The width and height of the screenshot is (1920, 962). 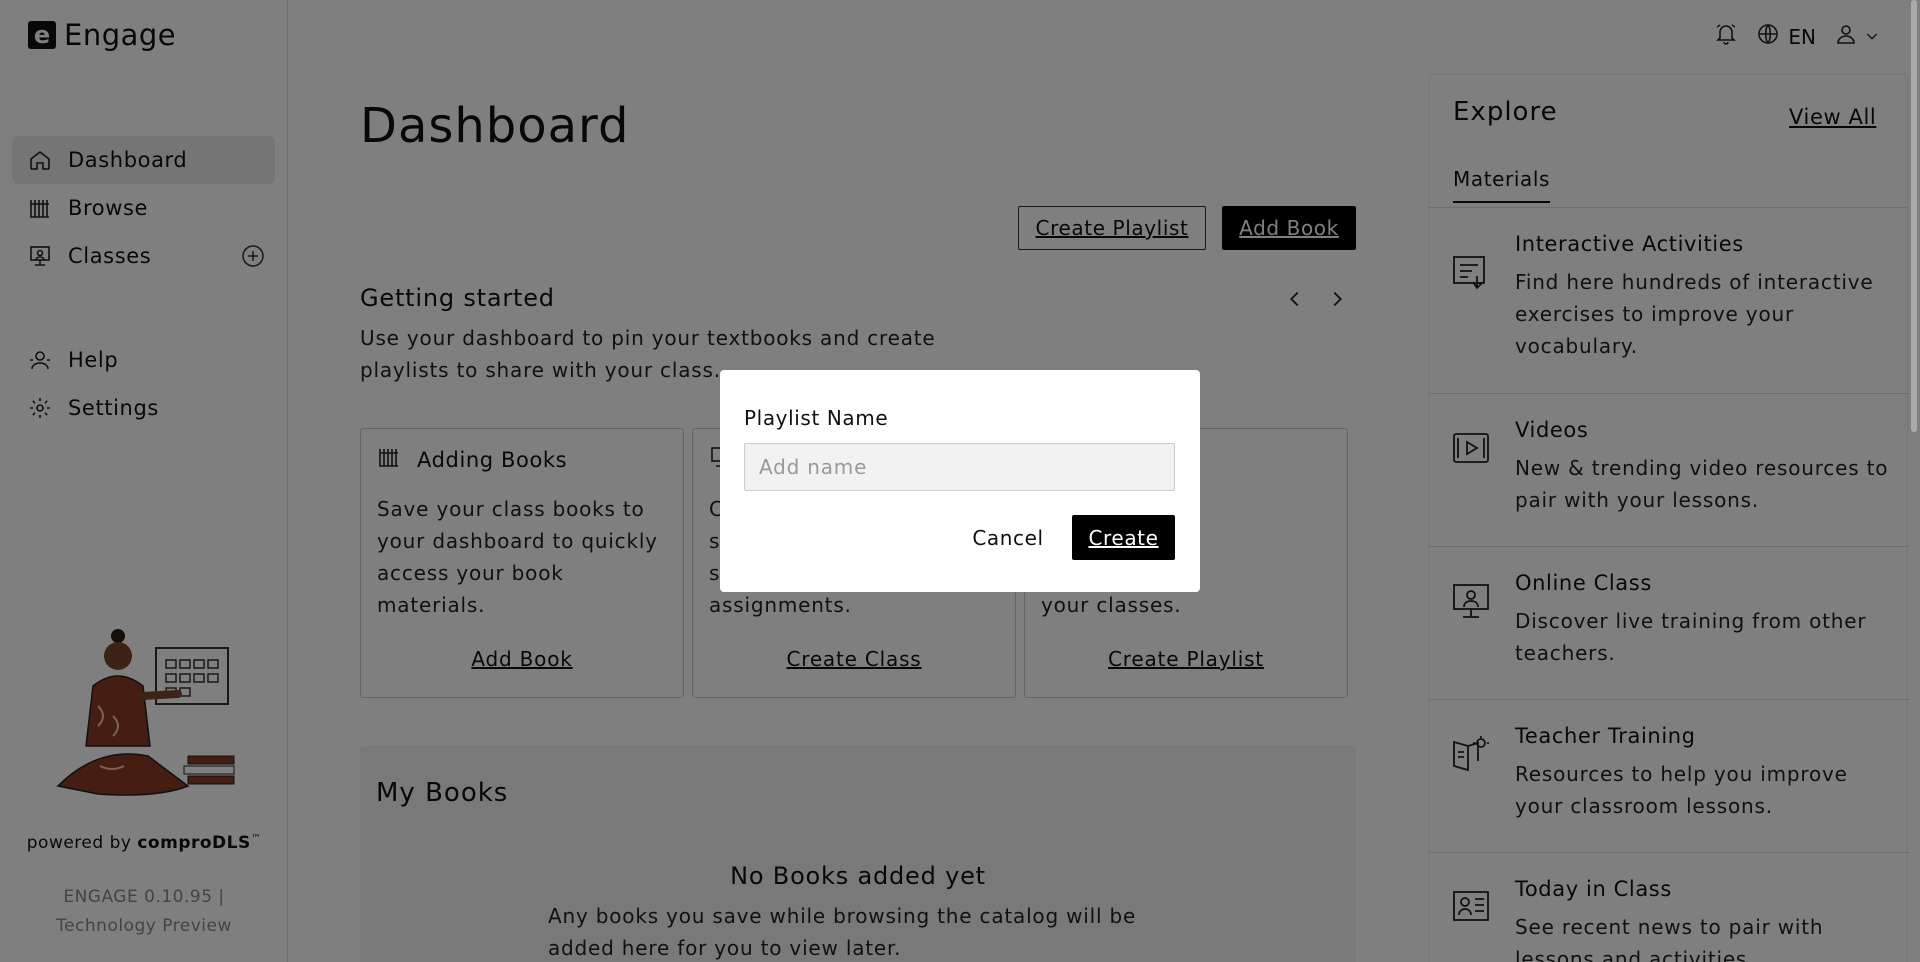 I want to click on scrollbar, so click(x=1913, y=481).